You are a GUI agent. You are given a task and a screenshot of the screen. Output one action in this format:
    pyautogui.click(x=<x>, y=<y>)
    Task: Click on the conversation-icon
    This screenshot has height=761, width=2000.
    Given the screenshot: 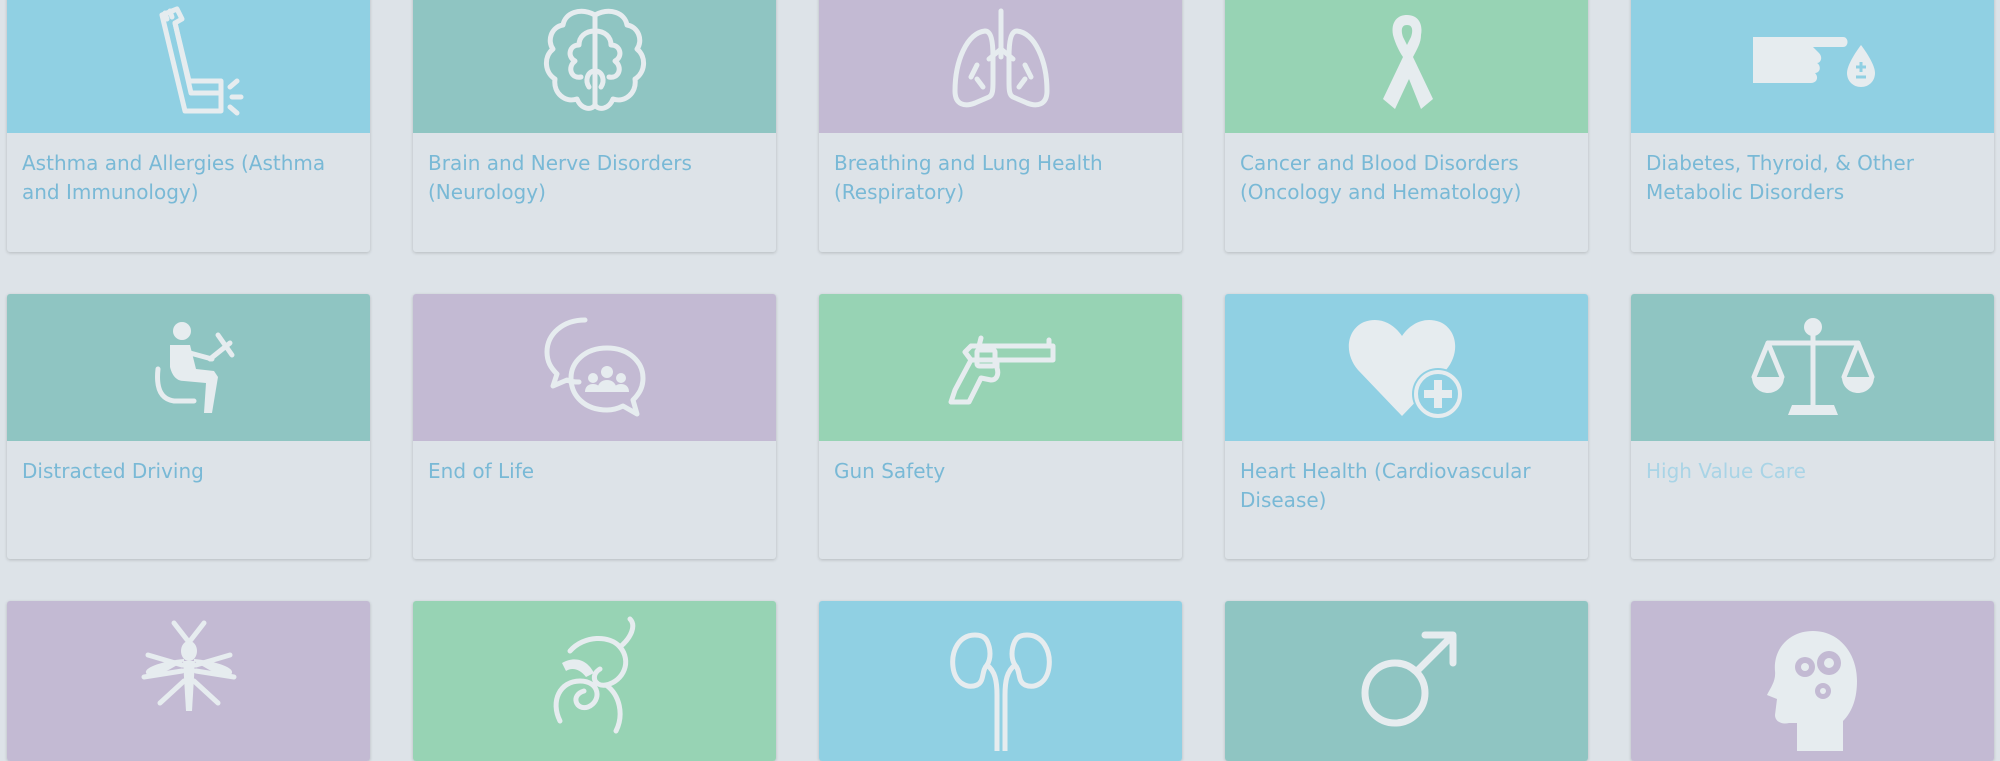 What is the action you would take?
    pyautogui.click(x=594, y=366)
    